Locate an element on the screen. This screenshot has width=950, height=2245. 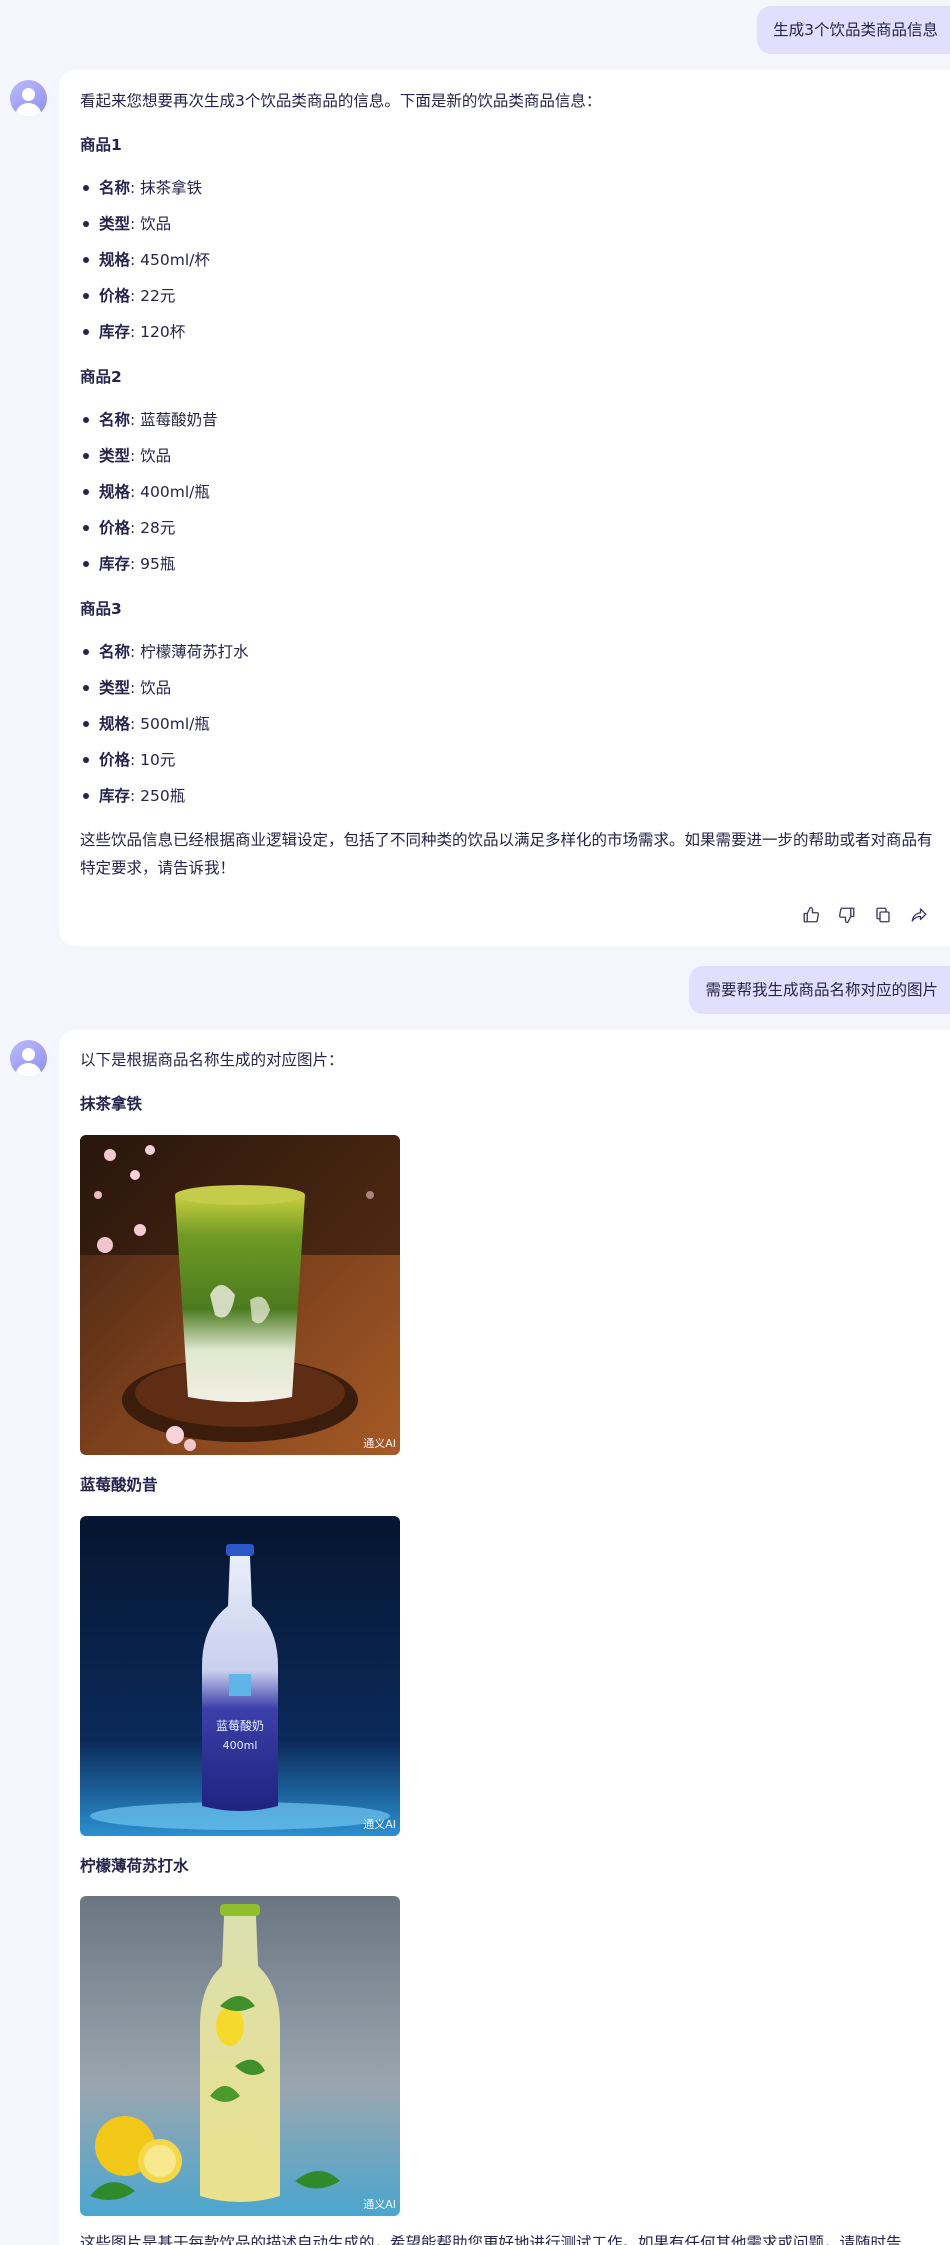
product-heading: 商品3 is located at coordinates (101, 609).